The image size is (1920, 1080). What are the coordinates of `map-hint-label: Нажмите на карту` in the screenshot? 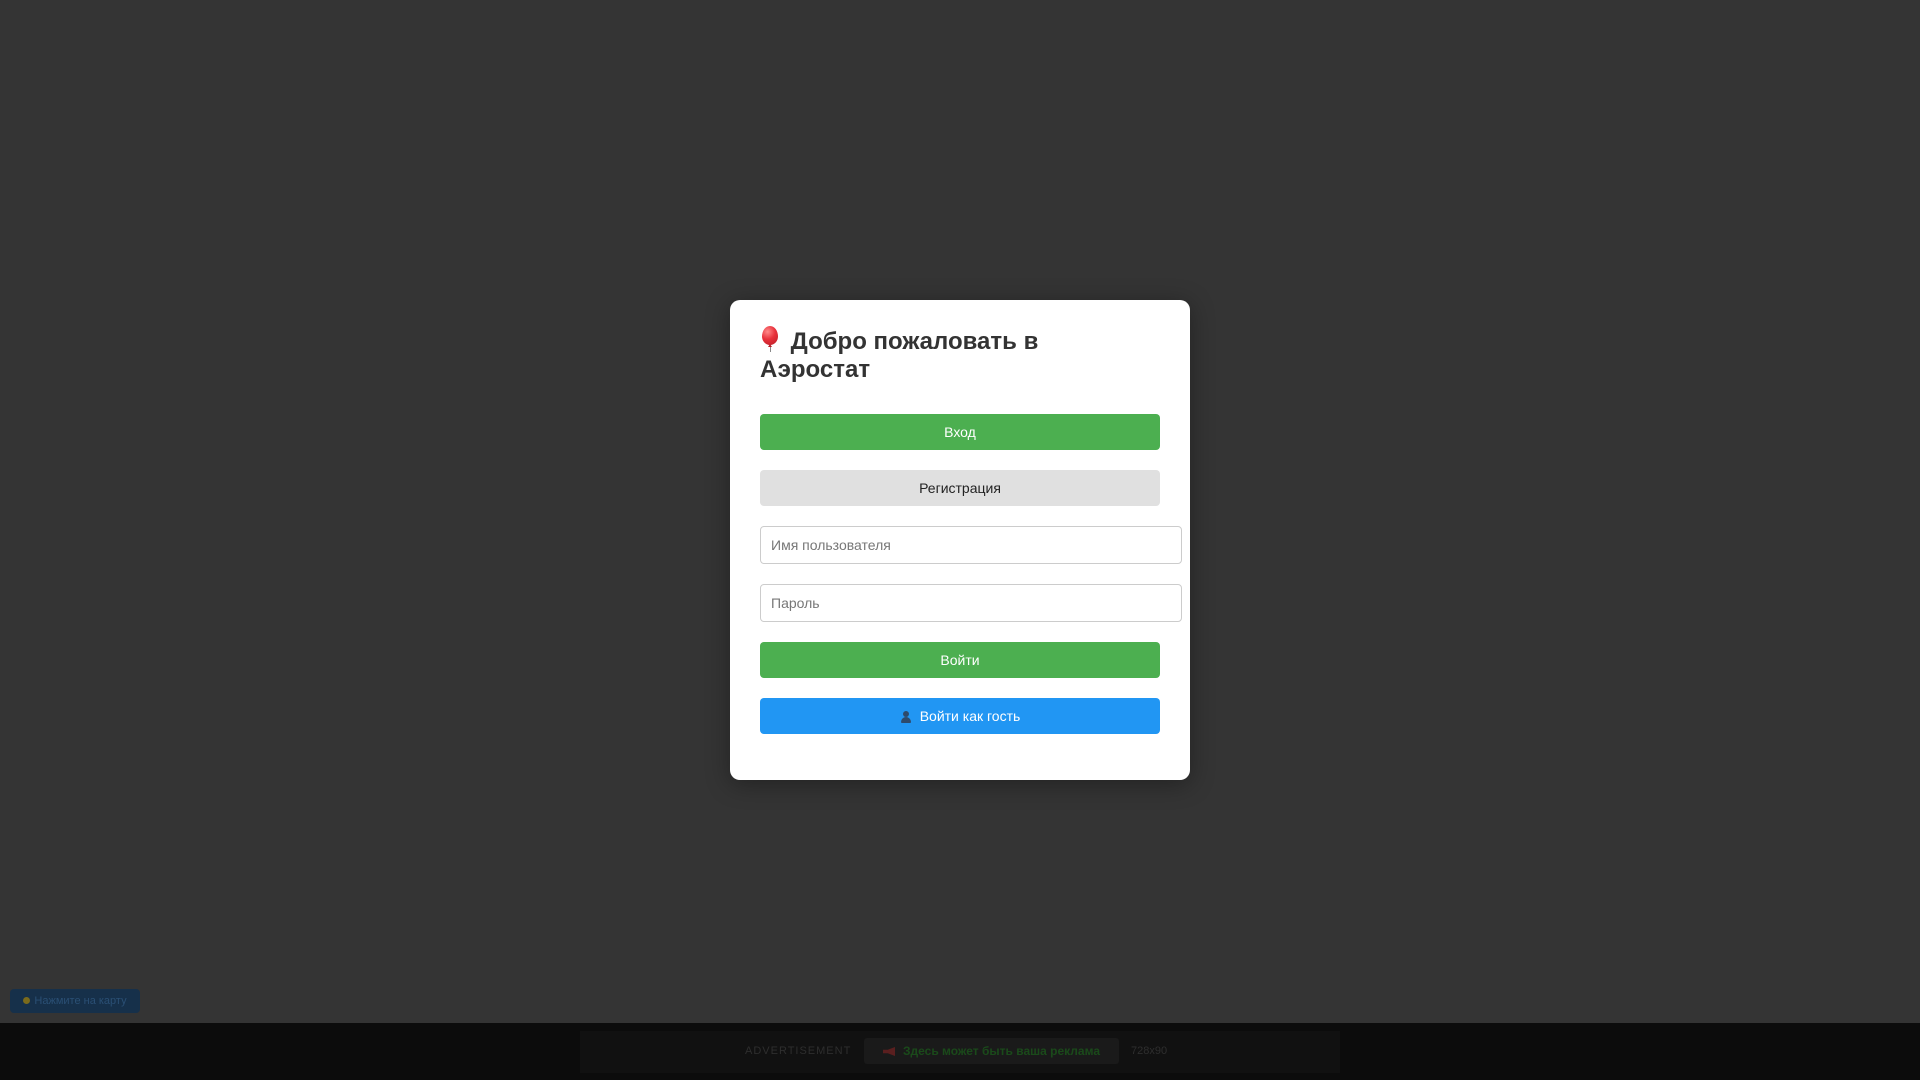 It's located at (80, 1001).